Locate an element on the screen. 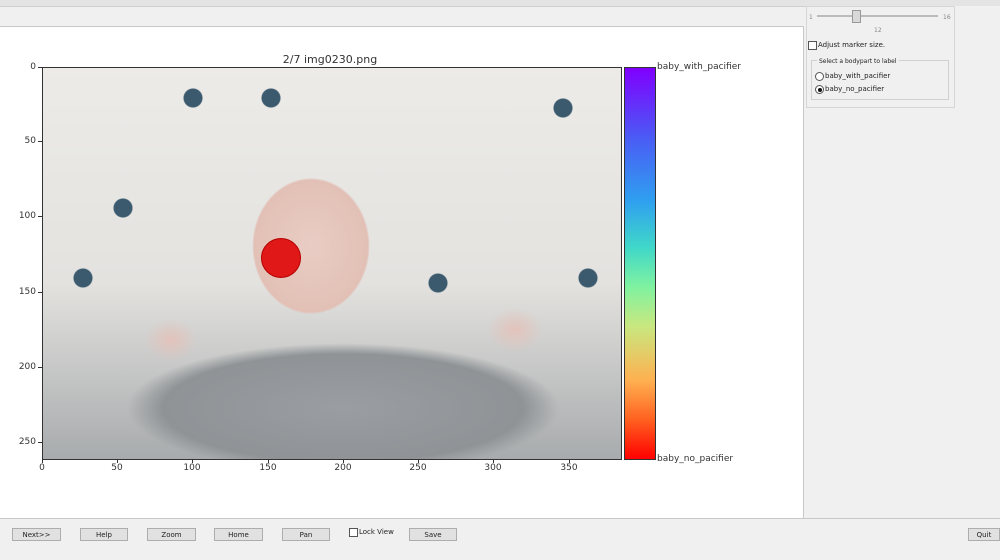 Image resolution: width=1000 pixels, height=560 pixels. save-button: Save is located at coordinates (433, 534).